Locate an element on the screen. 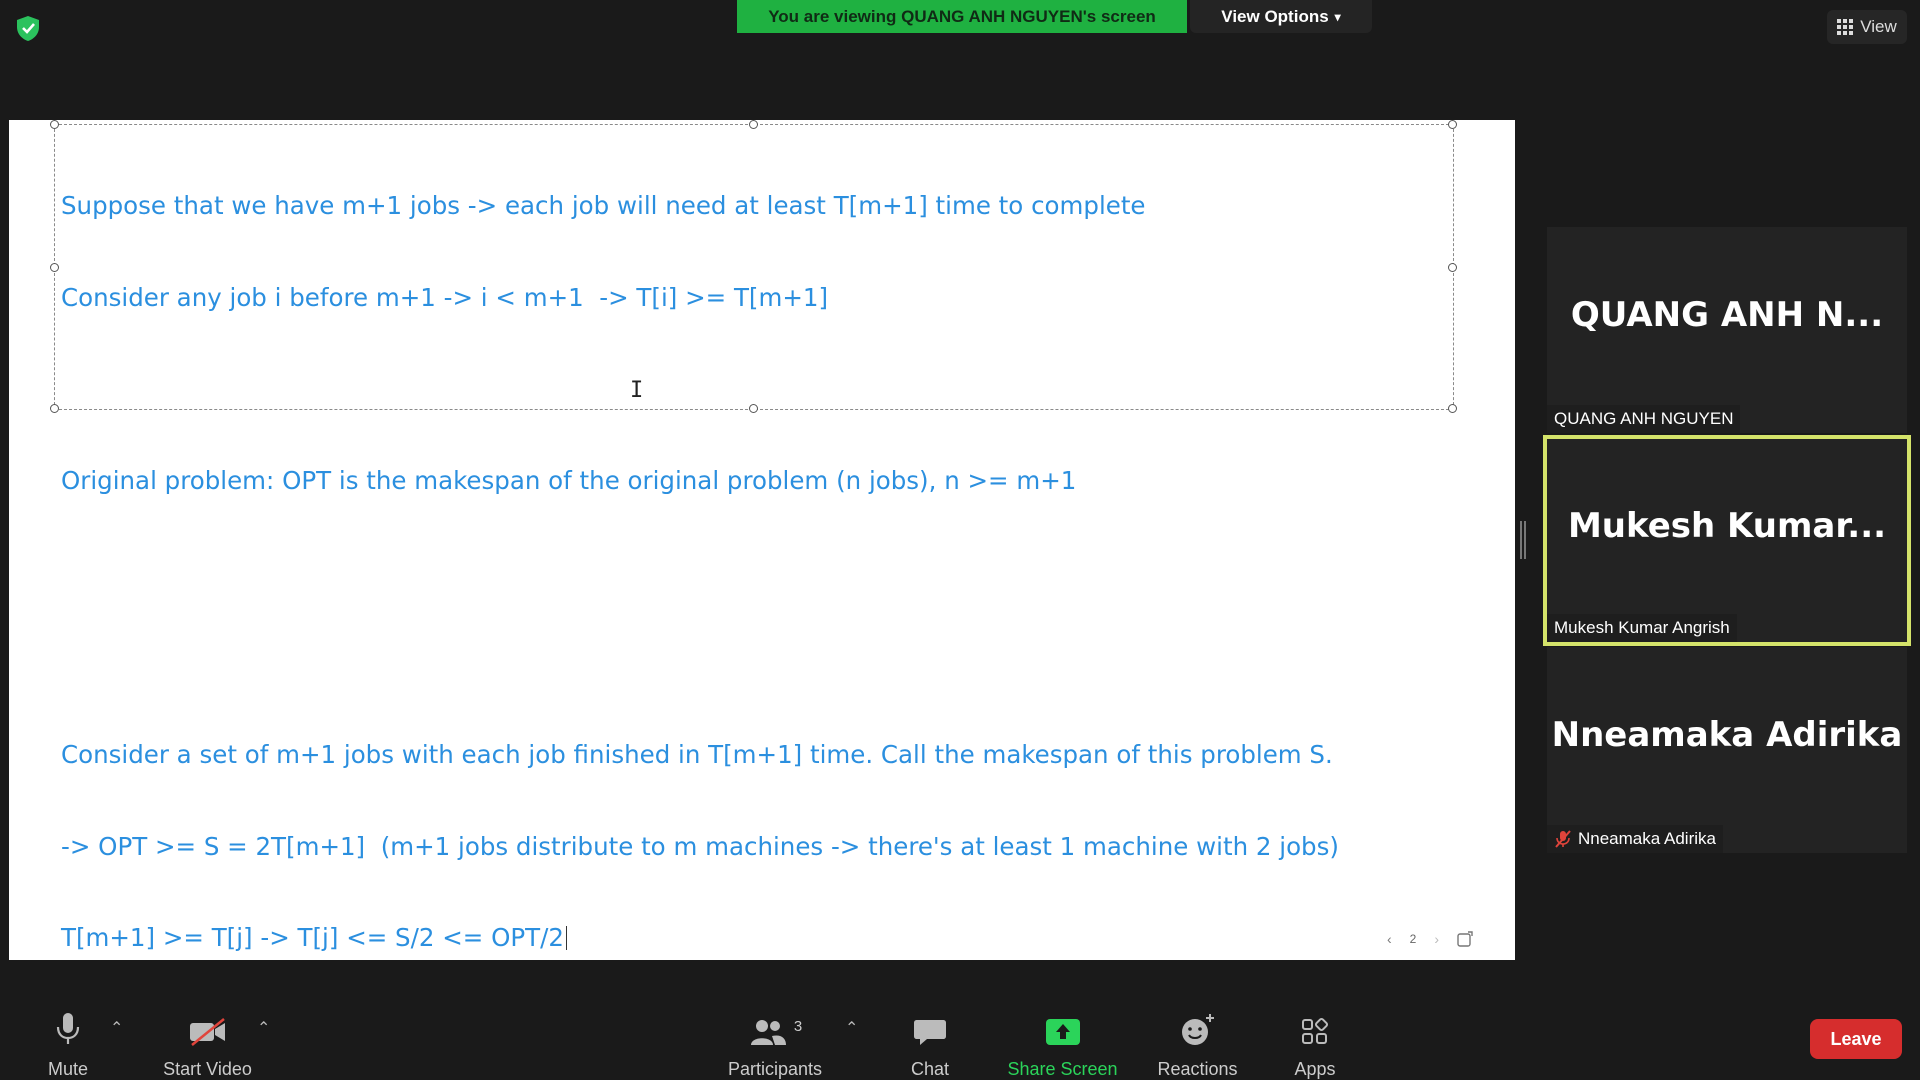  mute-label: Mute is located at coordinates (68, 1069).